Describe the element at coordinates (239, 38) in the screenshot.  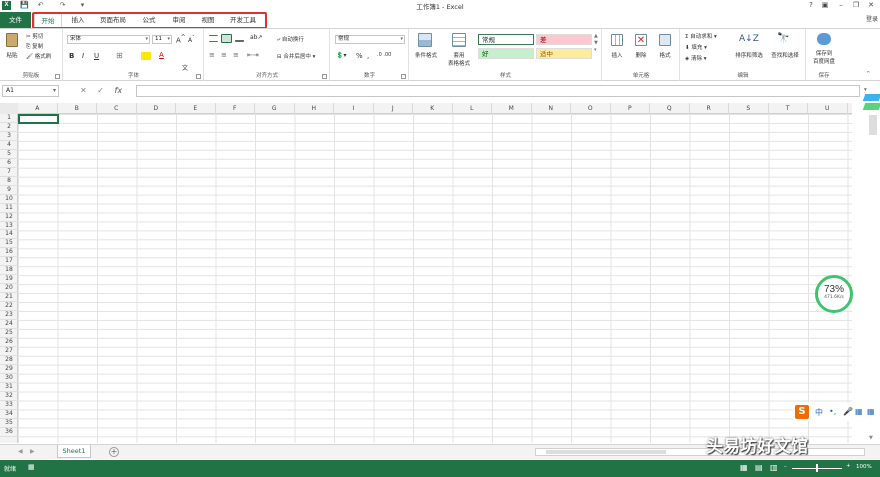
I see `align-bottom-icon` at that location.